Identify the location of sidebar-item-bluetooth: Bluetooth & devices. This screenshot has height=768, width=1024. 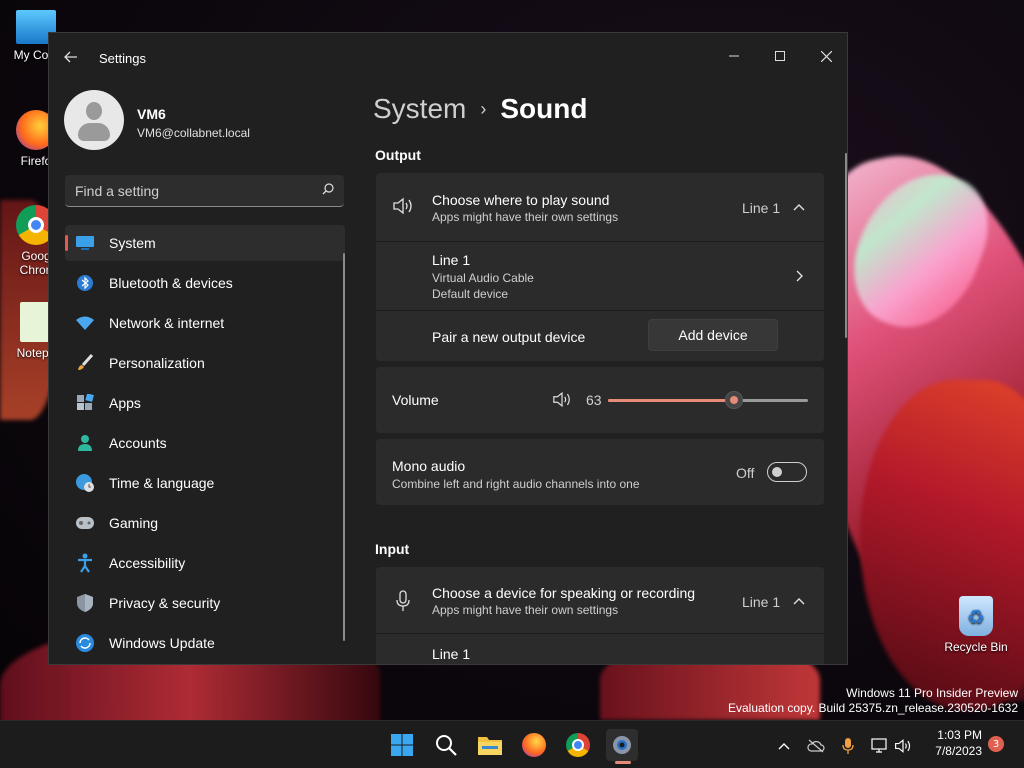
(205, 283).